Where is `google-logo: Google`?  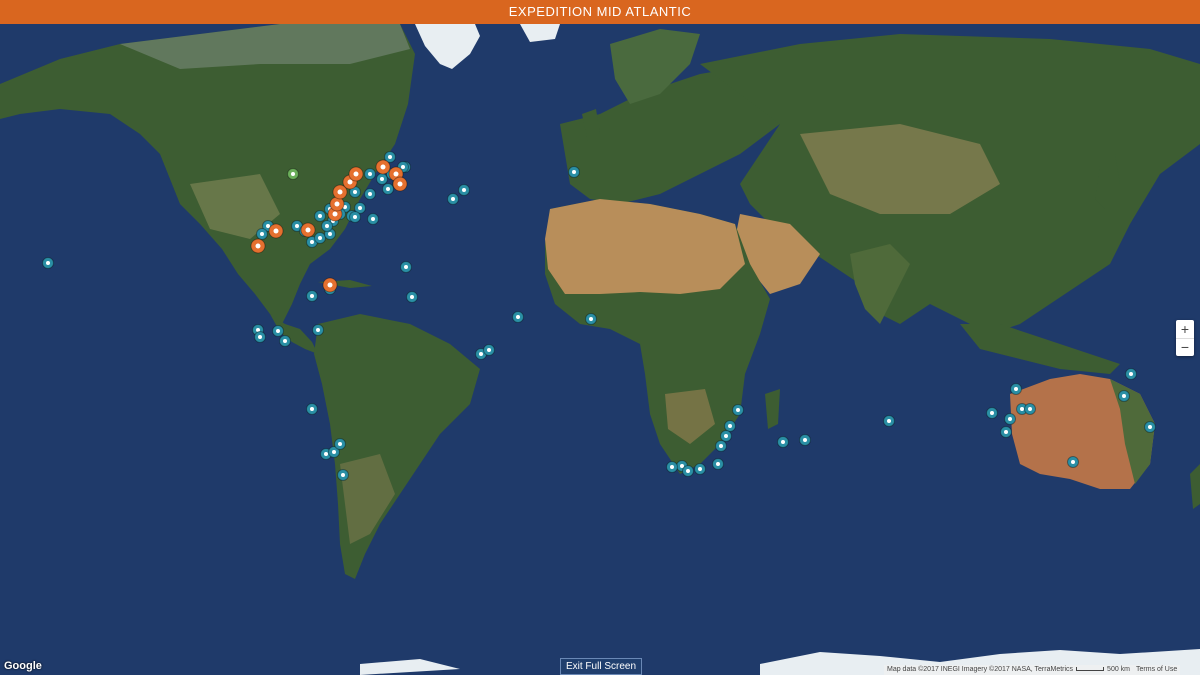 google-logo: Google is located at coordinates (23, 666).